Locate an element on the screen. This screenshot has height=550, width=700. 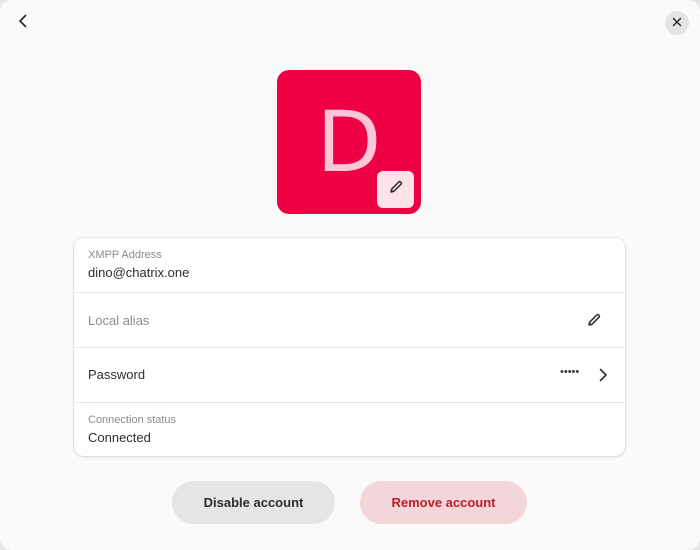
password-label: Password is located at coordinates (117, 374).